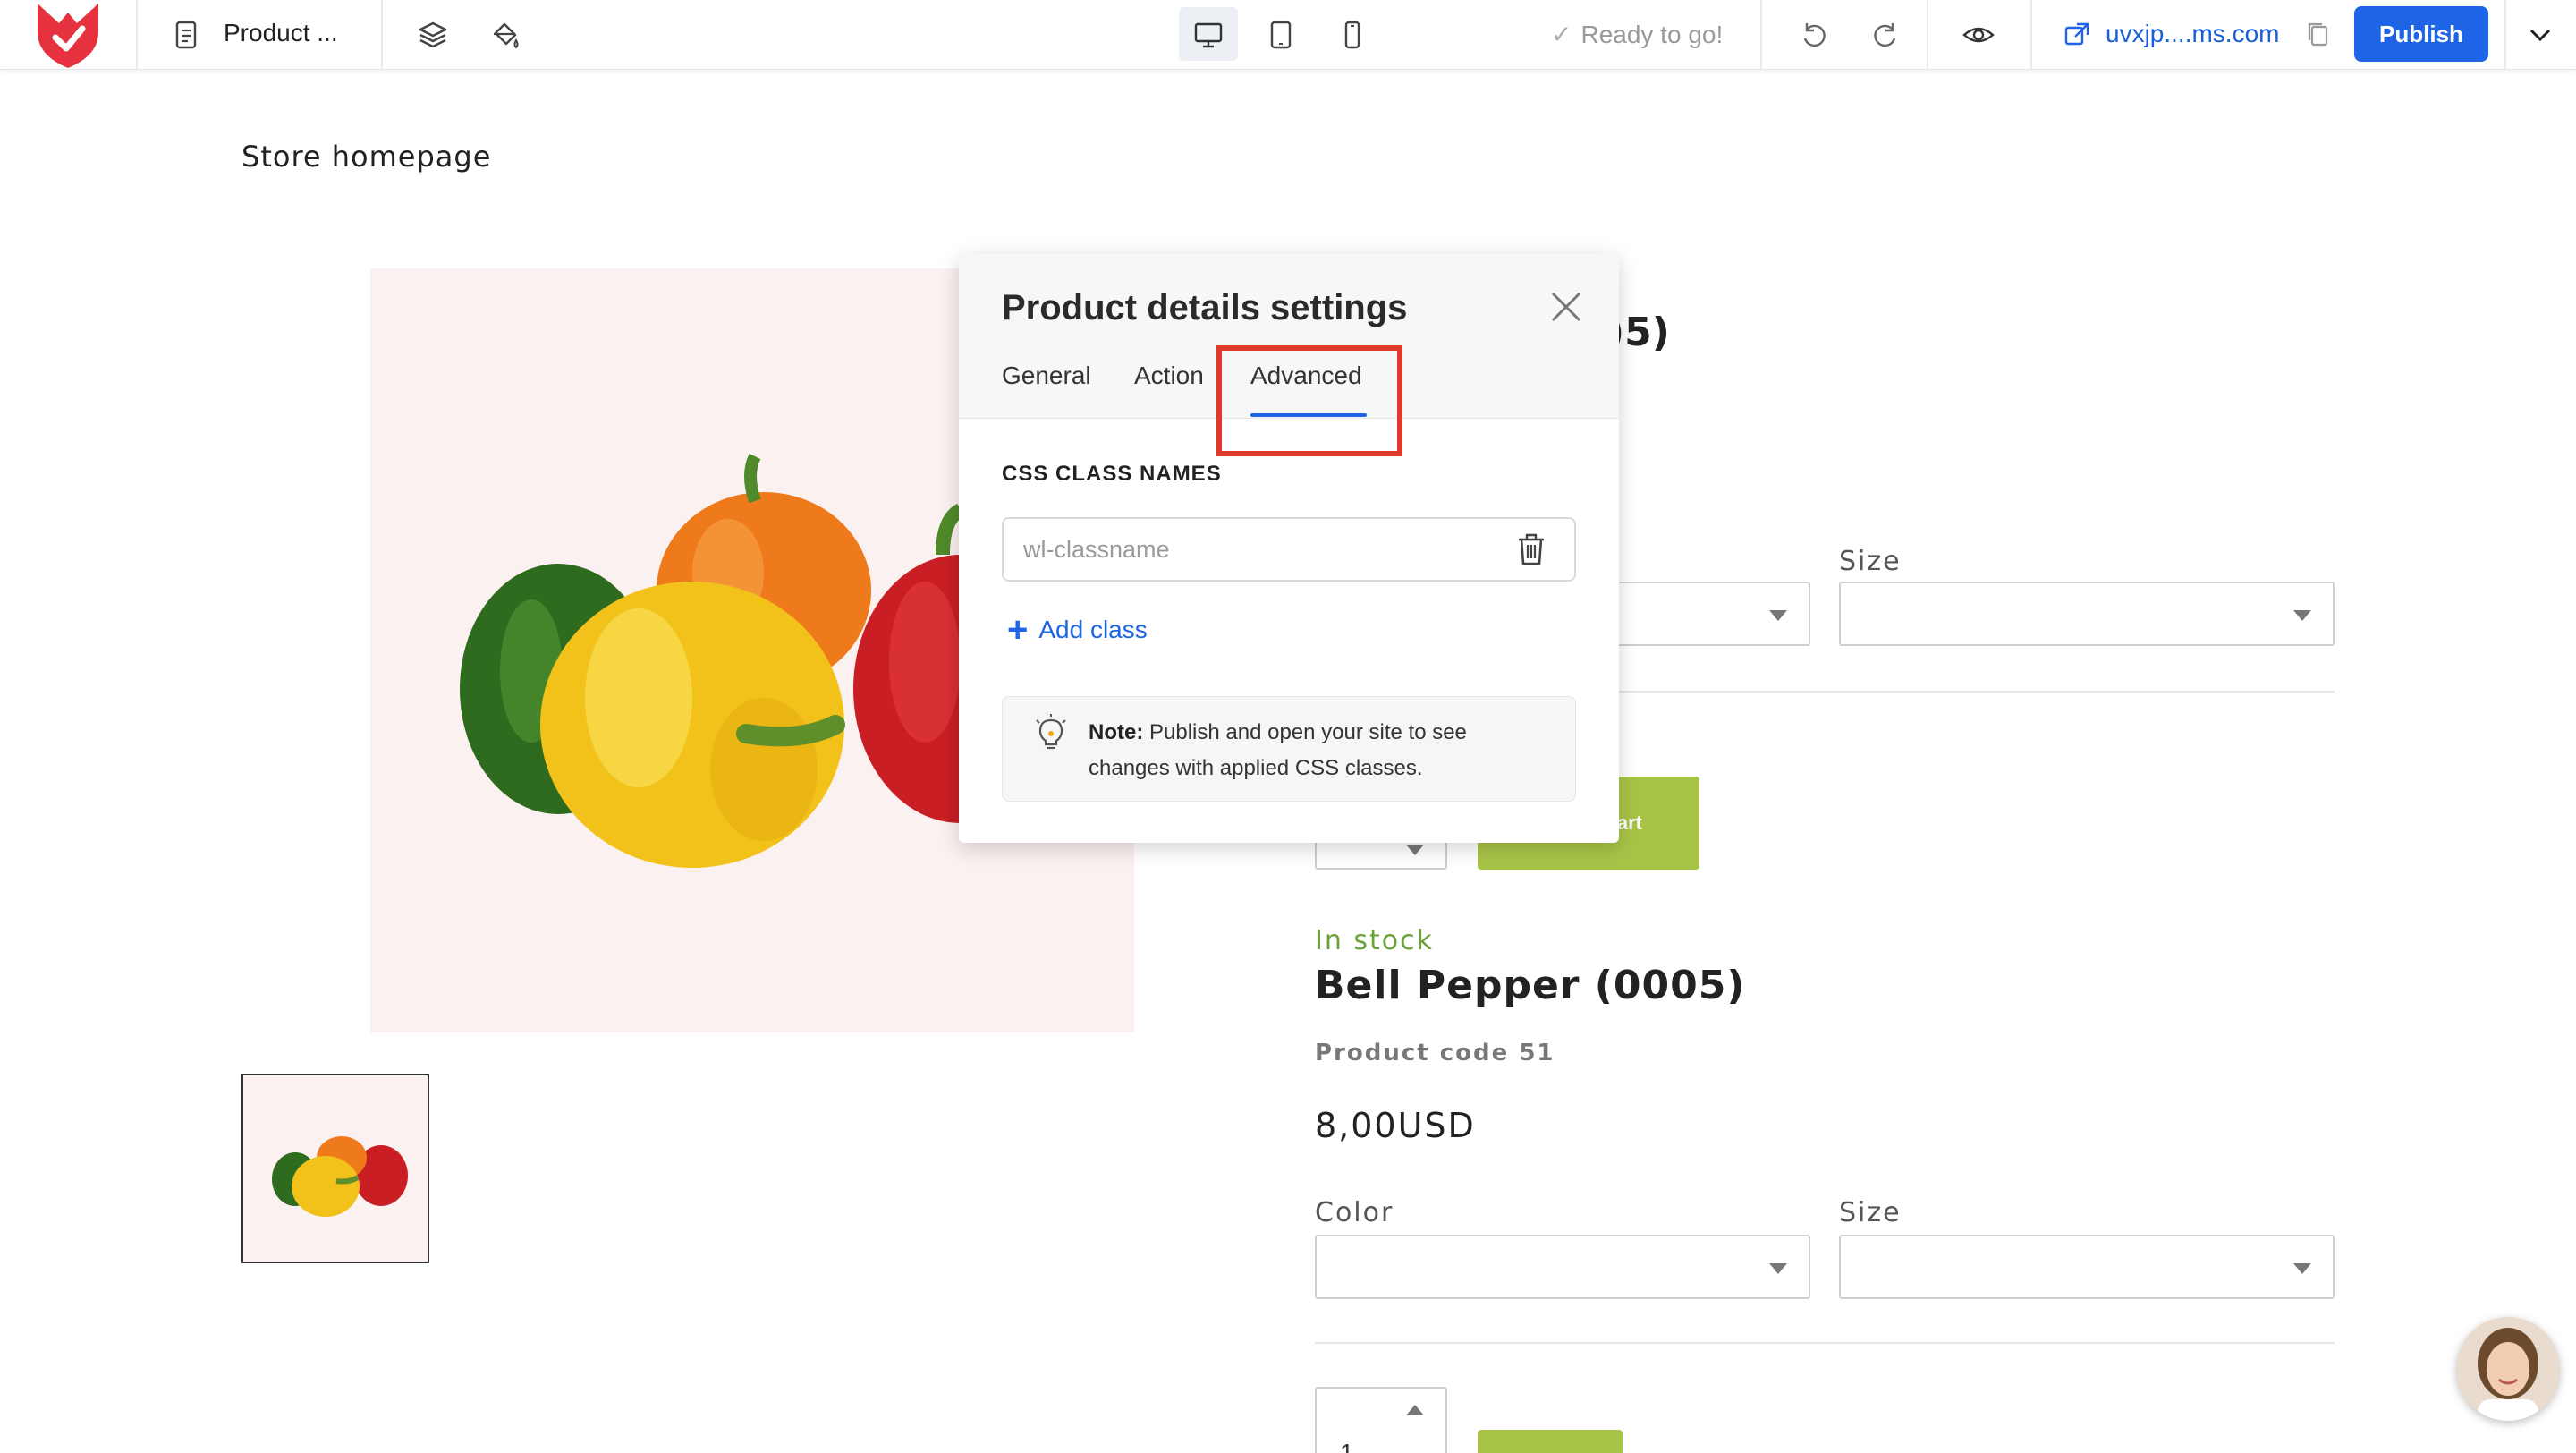 Image resolution: width=2576 pixels, height=1453 pixels. What do you see at coordinates (1375, 940) in the screenshot?
I see `stock-status: In stock` at bounding box center [1375, 940].